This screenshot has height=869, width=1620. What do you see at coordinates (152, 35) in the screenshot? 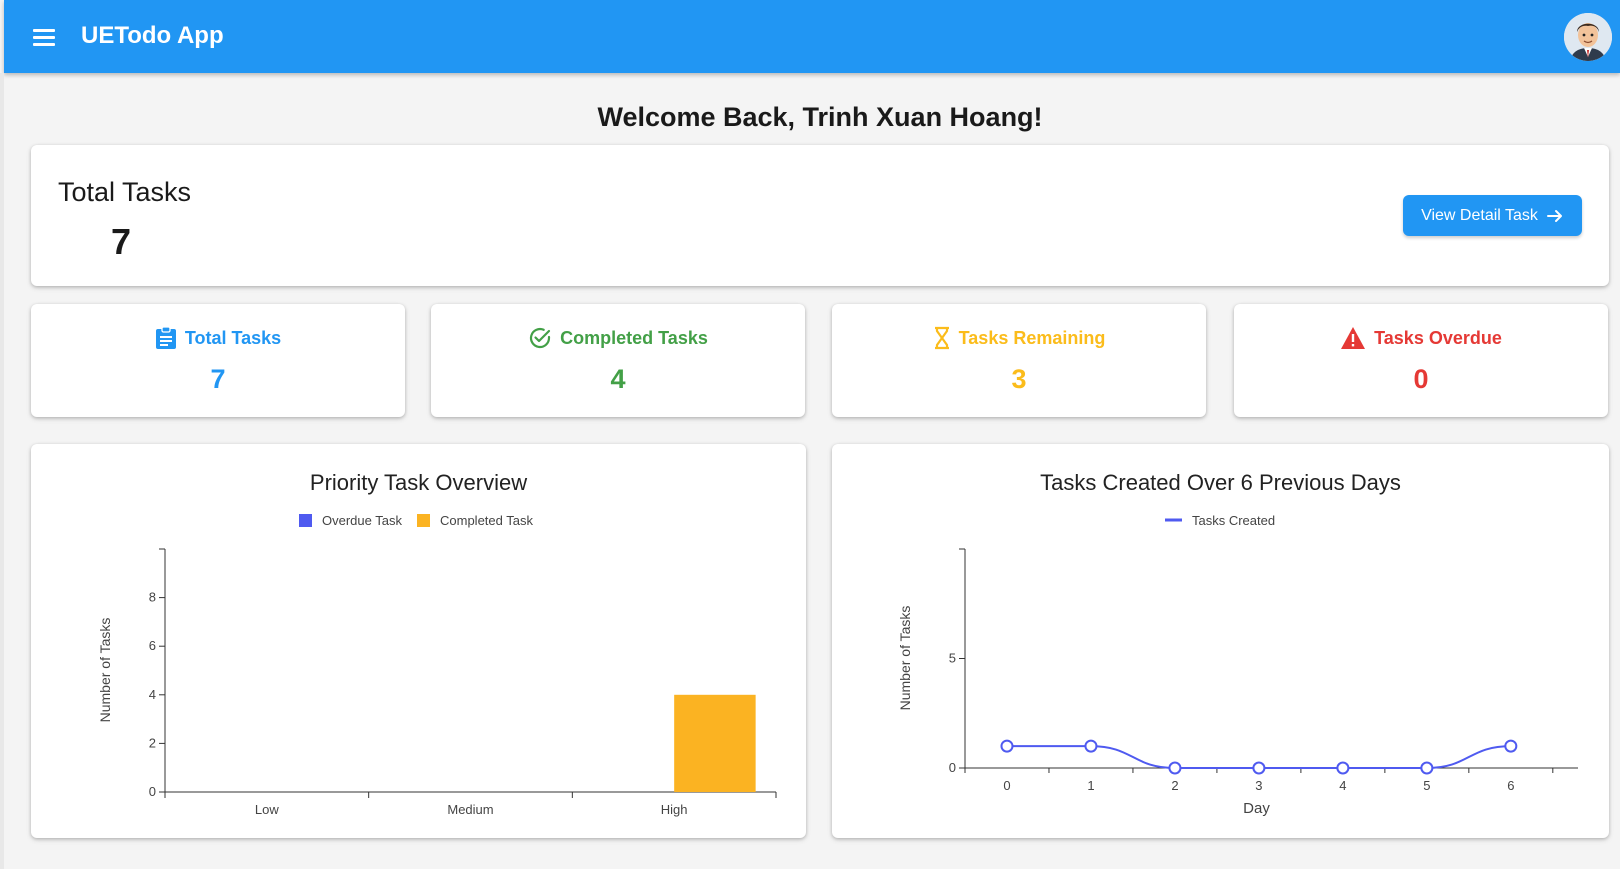
I see `app-title: UETodo App` at bounding box center [152, 35].